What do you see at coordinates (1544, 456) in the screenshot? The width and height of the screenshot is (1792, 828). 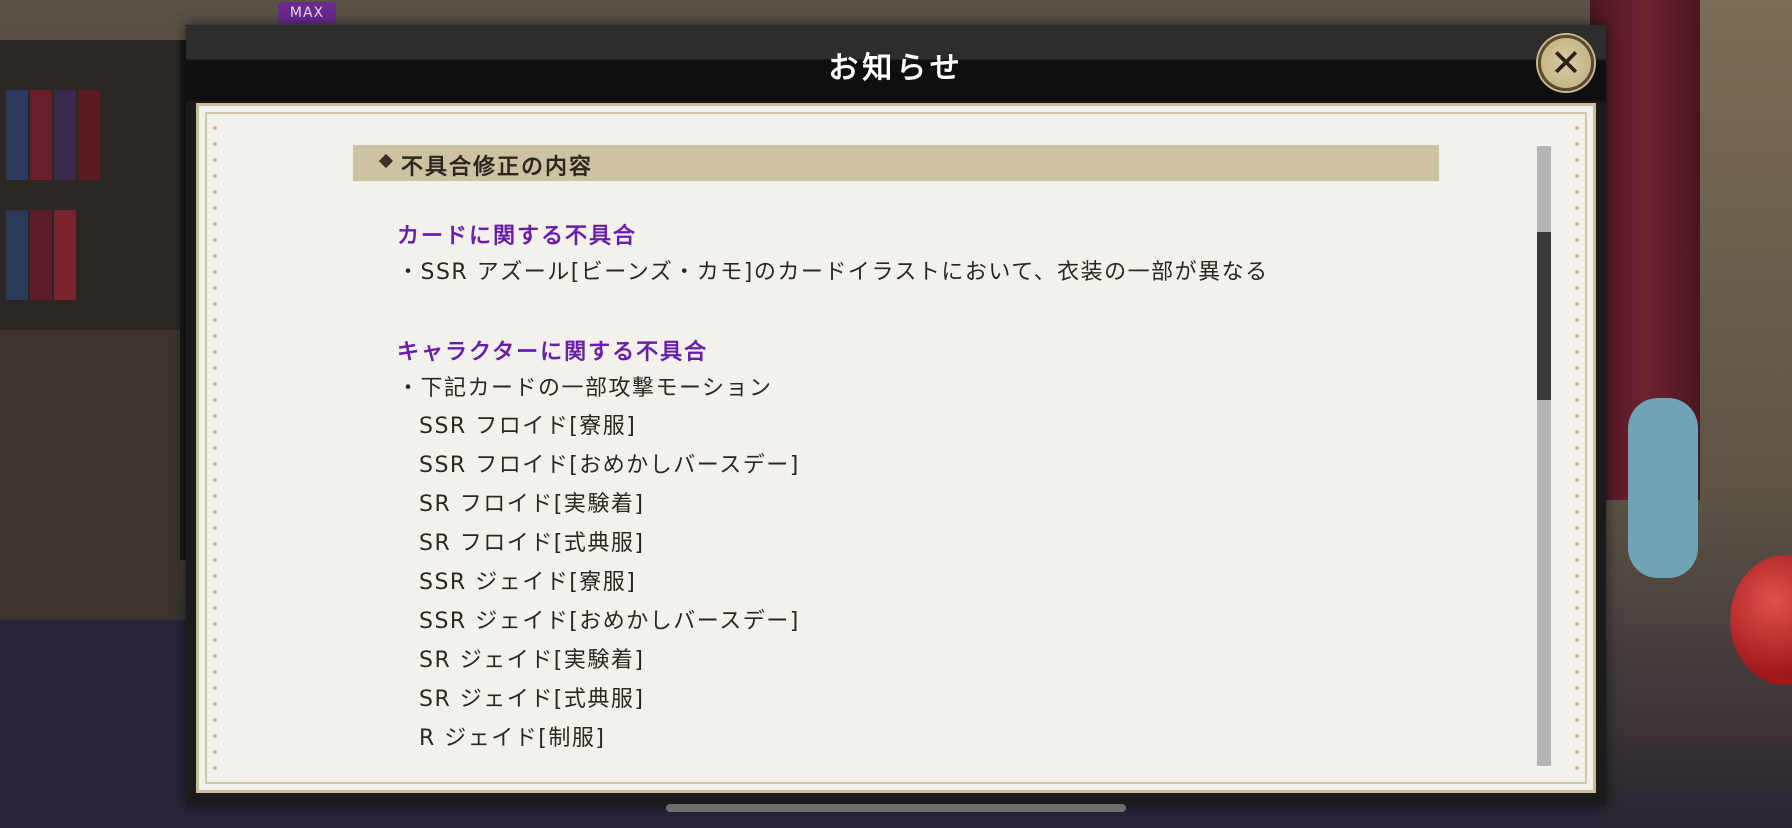 I see `scrollbar` at bounding box center [1544, 456].